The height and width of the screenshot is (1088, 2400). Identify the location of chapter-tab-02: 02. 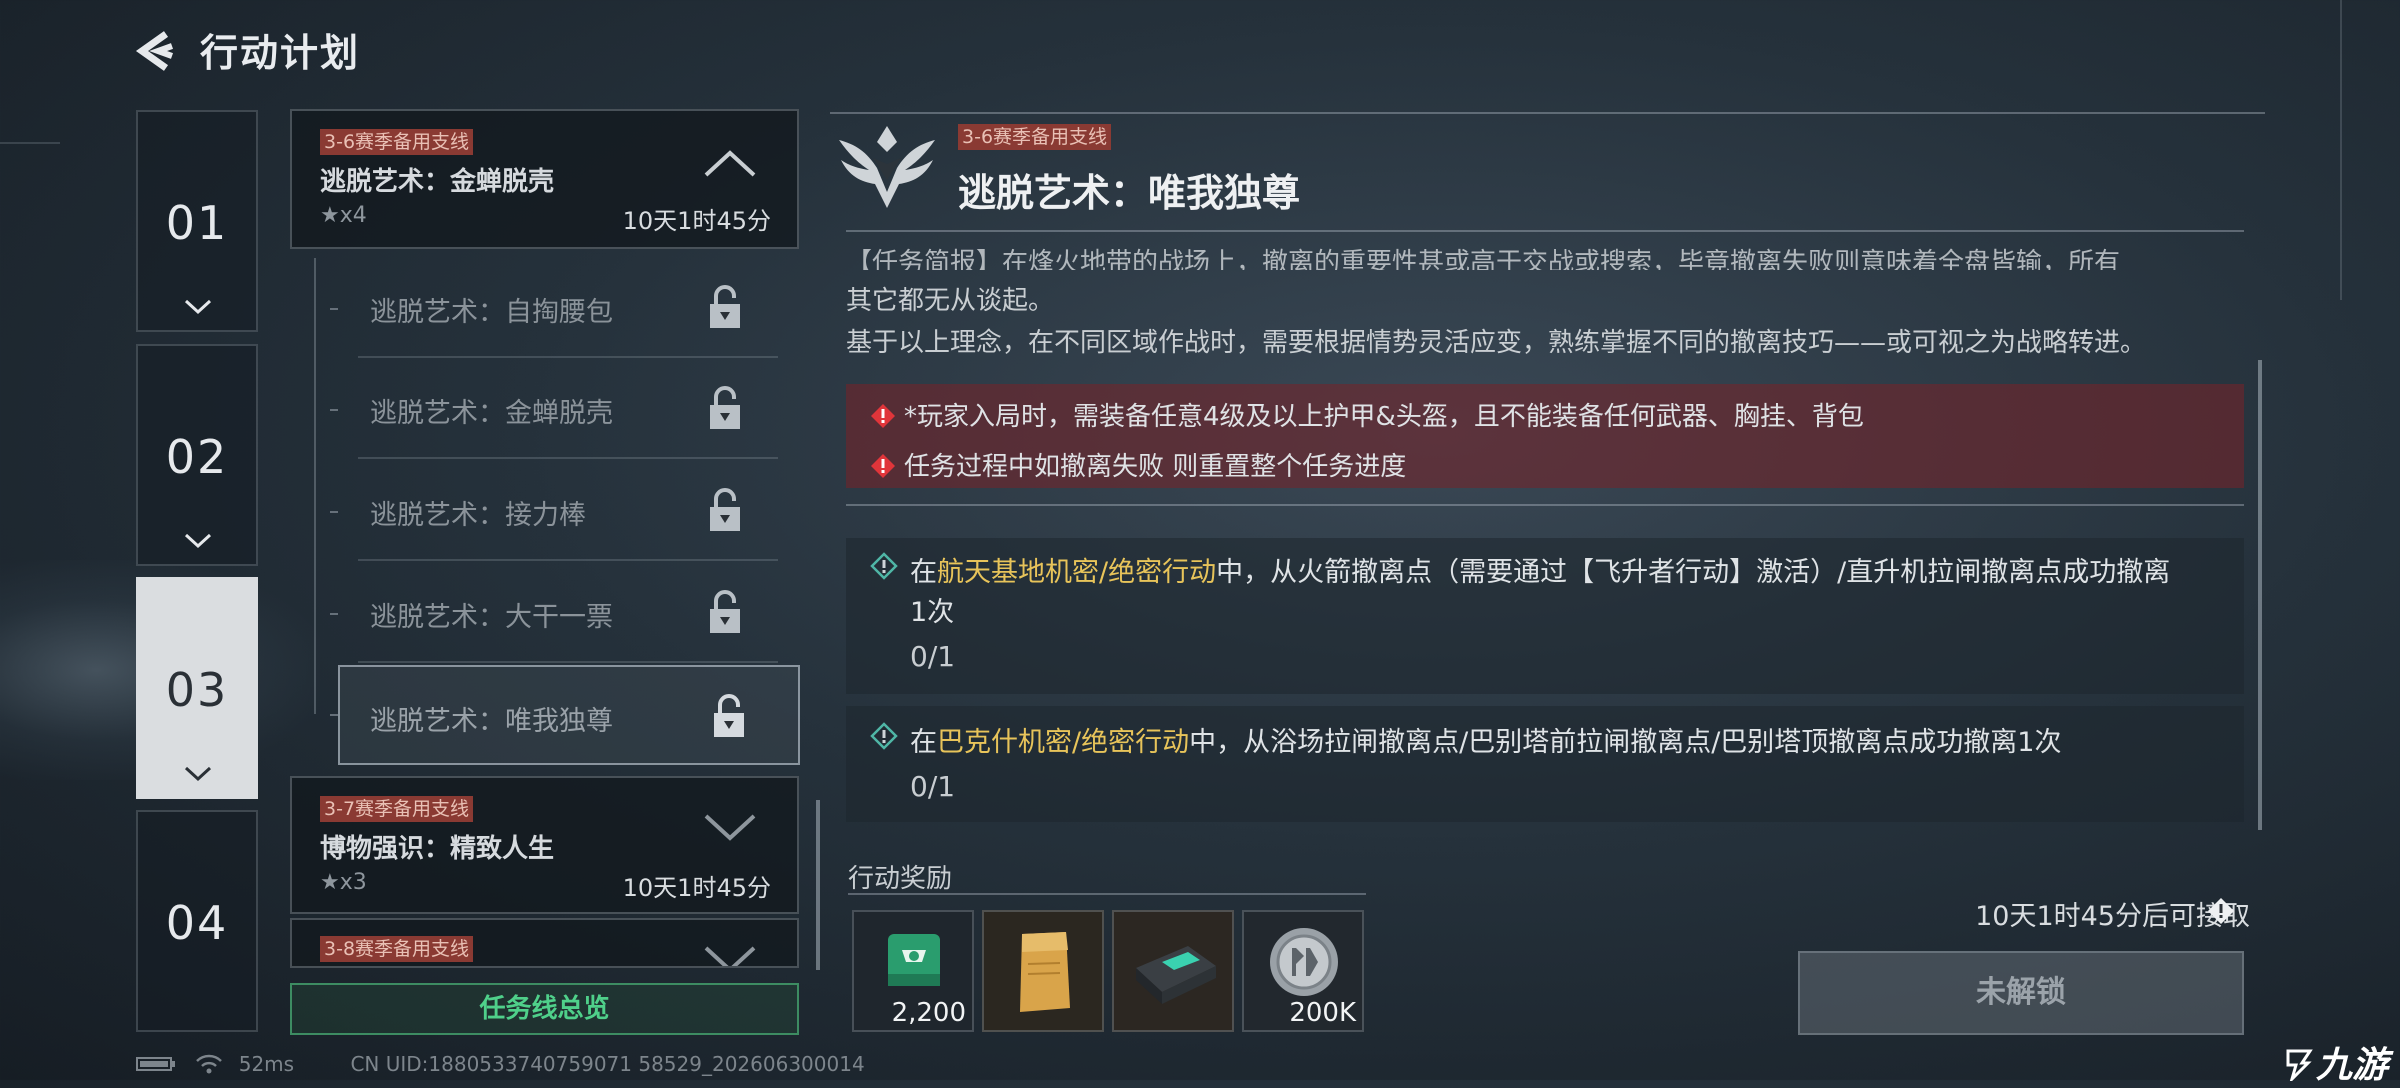
(197, 455).